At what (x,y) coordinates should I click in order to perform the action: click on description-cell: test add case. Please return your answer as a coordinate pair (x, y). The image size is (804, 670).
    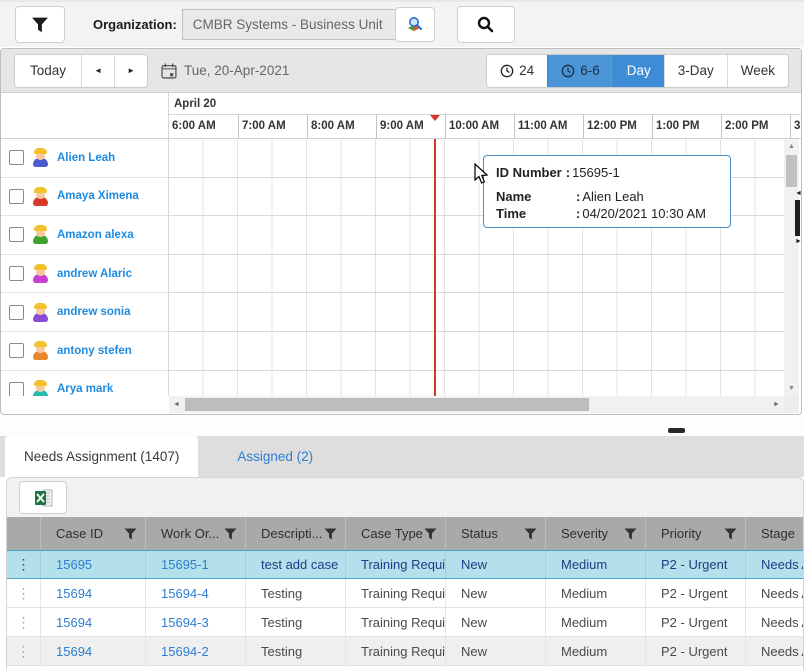
    Looking at the image, I should click on (296, 564).